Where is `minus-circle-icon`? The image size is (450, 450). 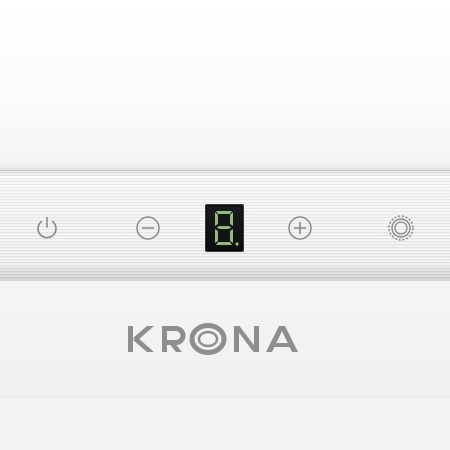 minus-circle-icon is located at coordinates (148, 228).